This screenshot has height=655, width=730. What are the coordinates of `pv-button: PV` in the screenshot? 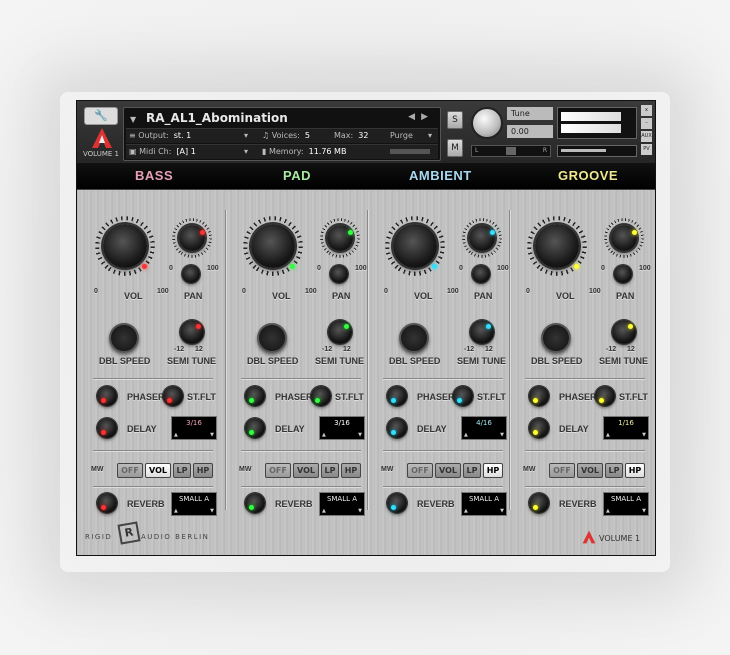 It's located at (646, 149).